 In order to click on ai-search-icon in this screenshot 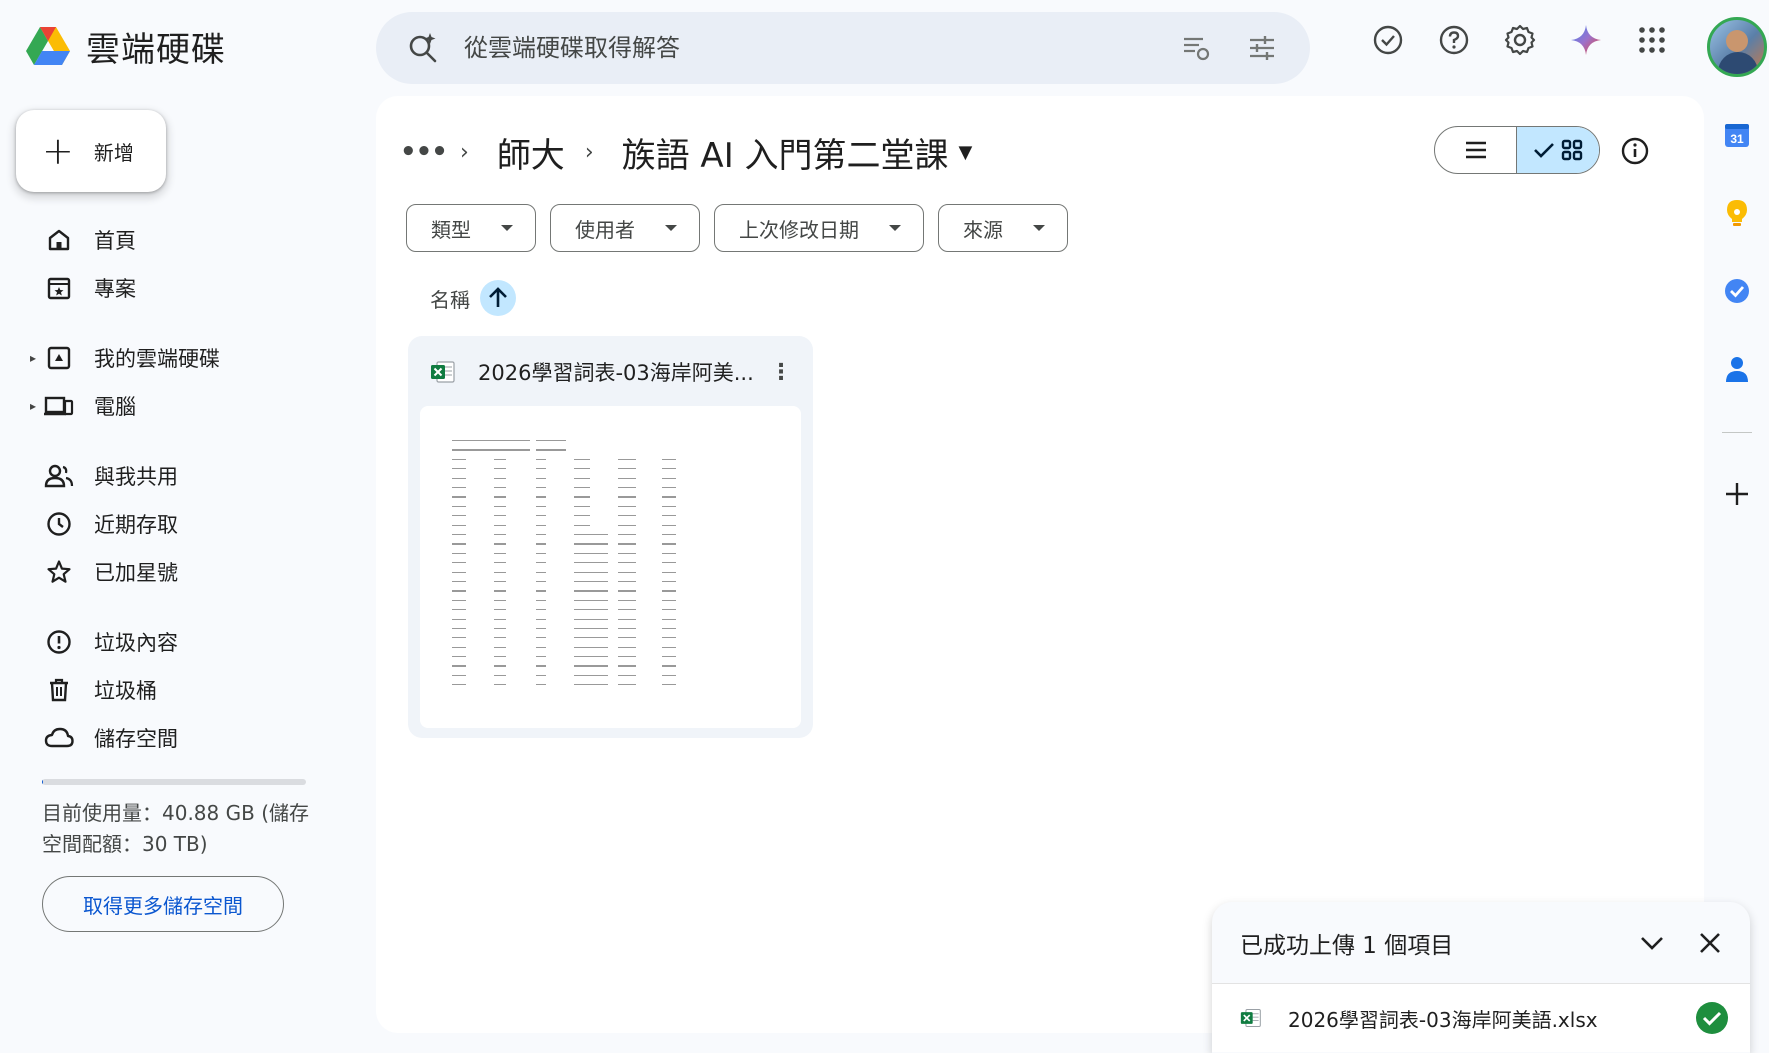, I will do `click(424, 48)`.